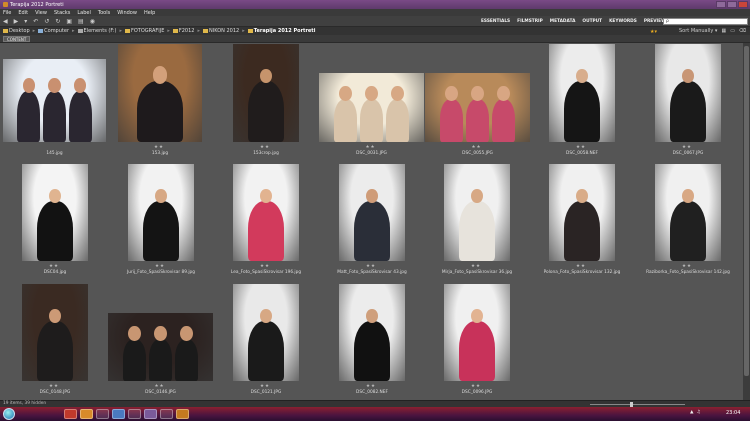 Image resolution: width=750 pixels, height=421 pixels. Describe the element at coordinates (46, 21) in the screenshot. I see `rotate-left-icon: ↺` at that location.